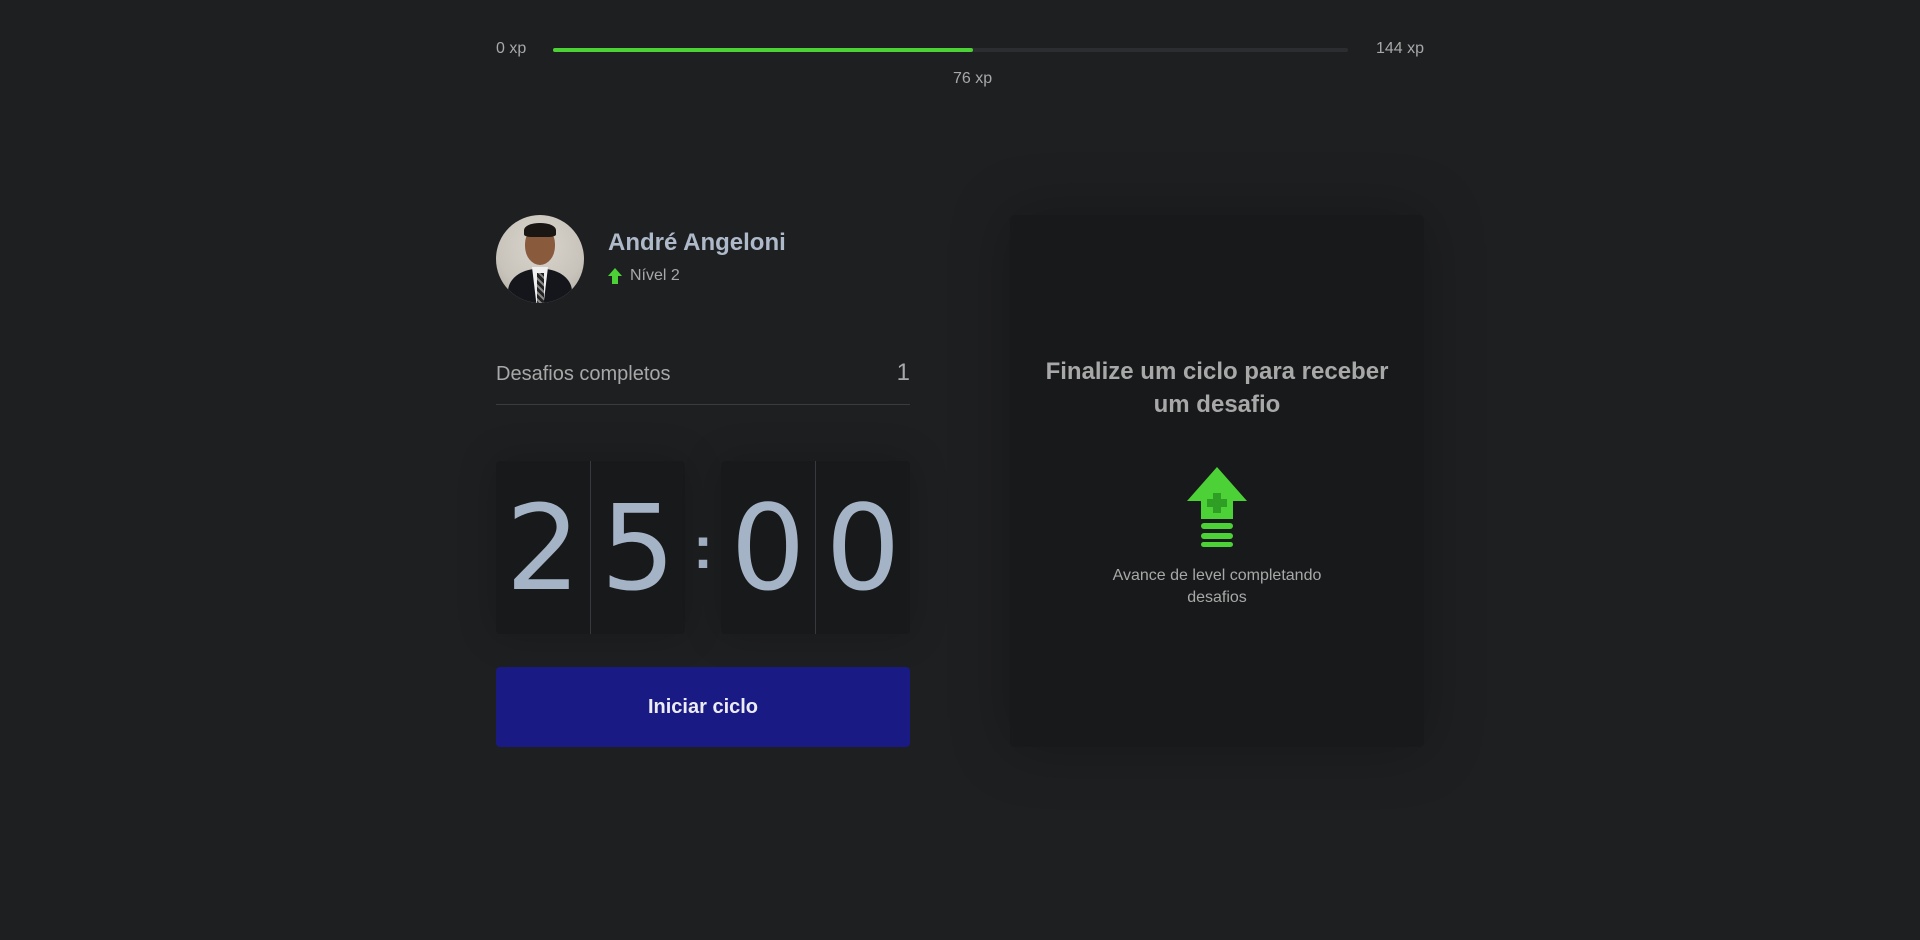  I want to click on start-cycle-button: Iniciar ciclo, so click(703, 707).